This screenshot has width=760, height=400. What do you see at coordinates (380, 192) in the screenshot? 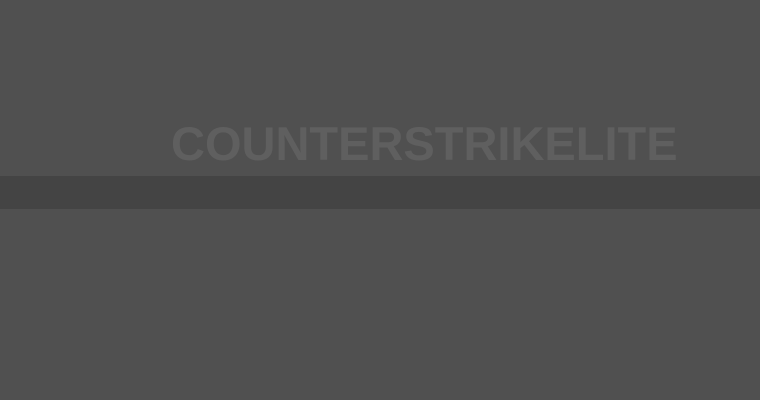
I see `horizontal-band` at bounding box center [380, 192].